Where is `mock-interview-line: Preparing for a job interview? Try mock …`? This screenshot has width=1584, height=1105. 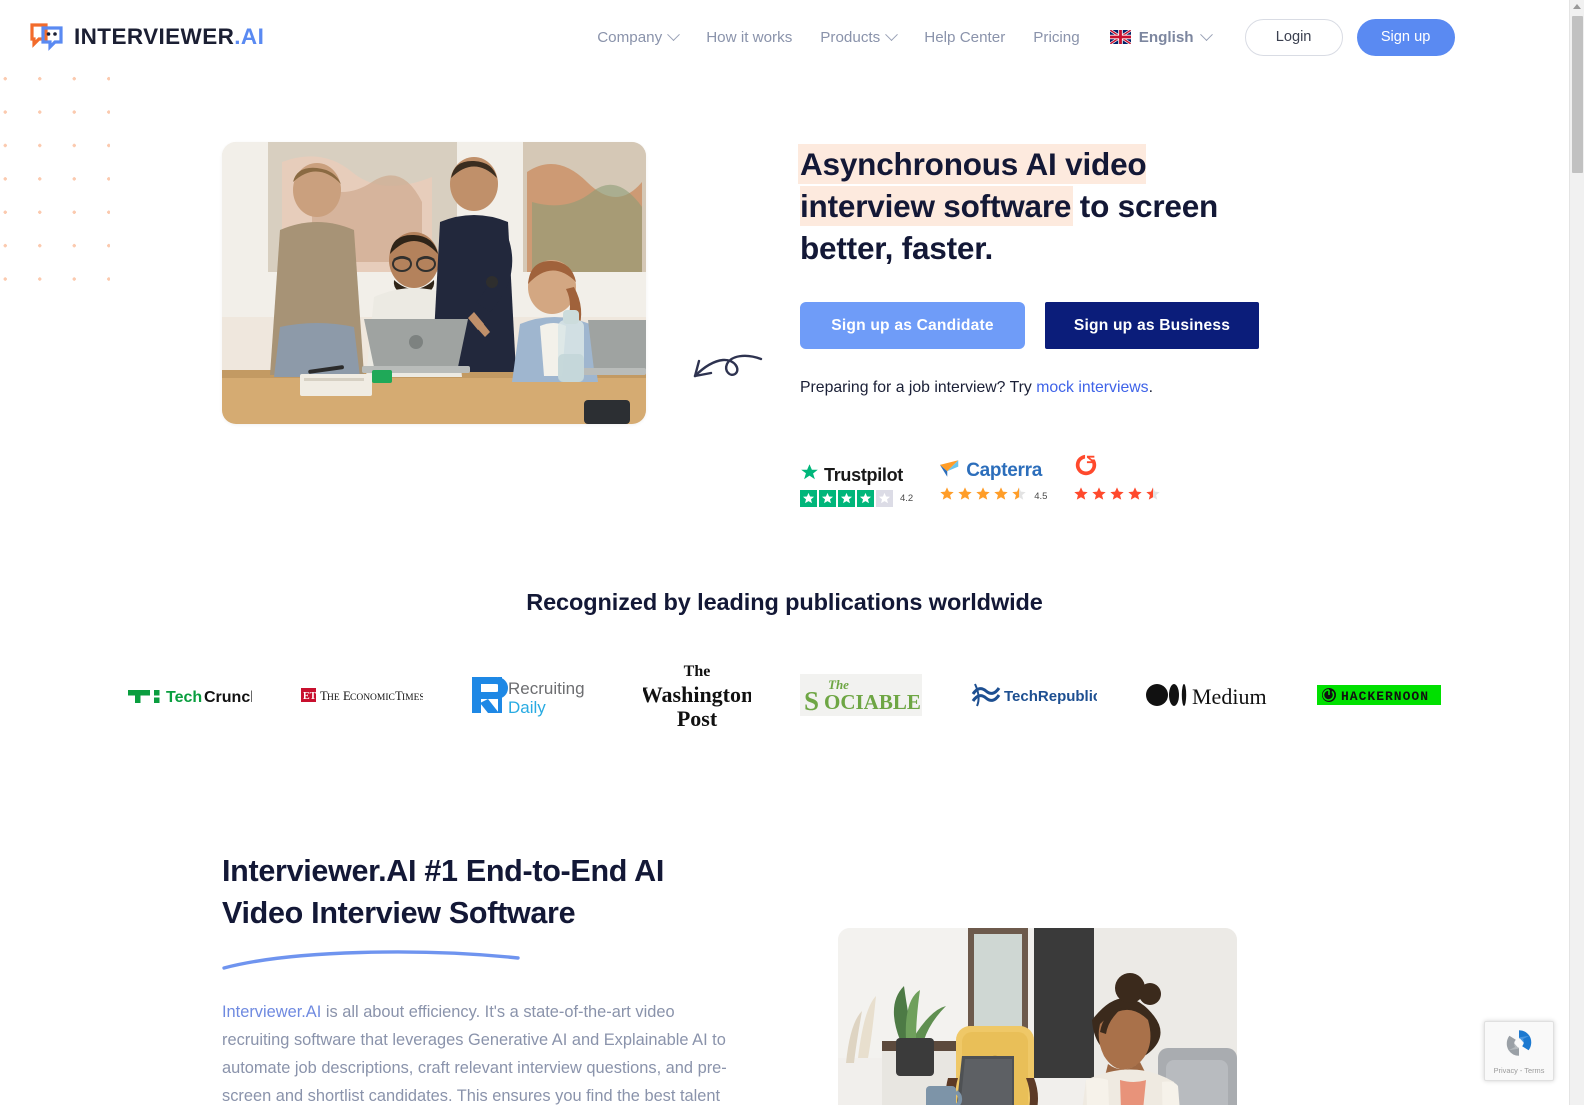
mock-interview-line: Preparing for a job interview? Try mock … is located at coordinates (1037, 388).